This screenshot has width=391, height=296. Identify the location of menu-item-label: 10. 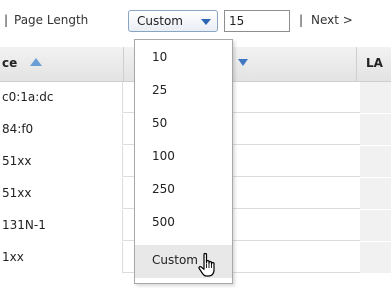
(160, 57).